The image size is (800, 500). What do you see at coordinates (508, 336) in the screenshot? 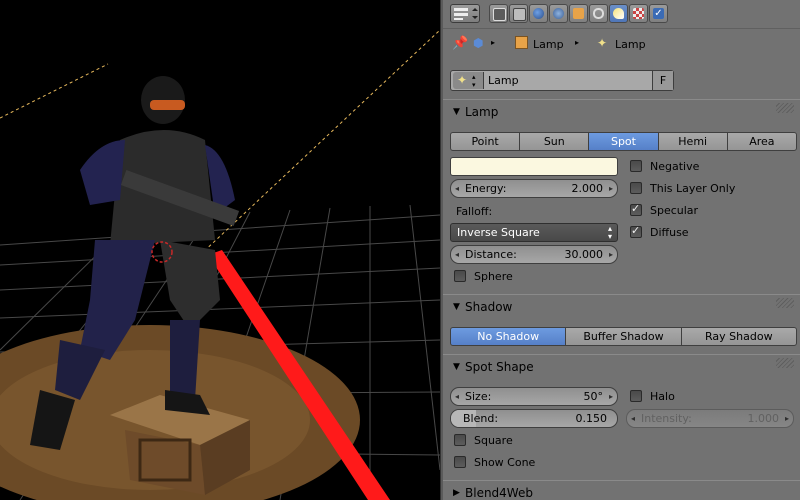
I see `shadow-option-no-shadow: No Shadow` at bounding box center [508, 336].